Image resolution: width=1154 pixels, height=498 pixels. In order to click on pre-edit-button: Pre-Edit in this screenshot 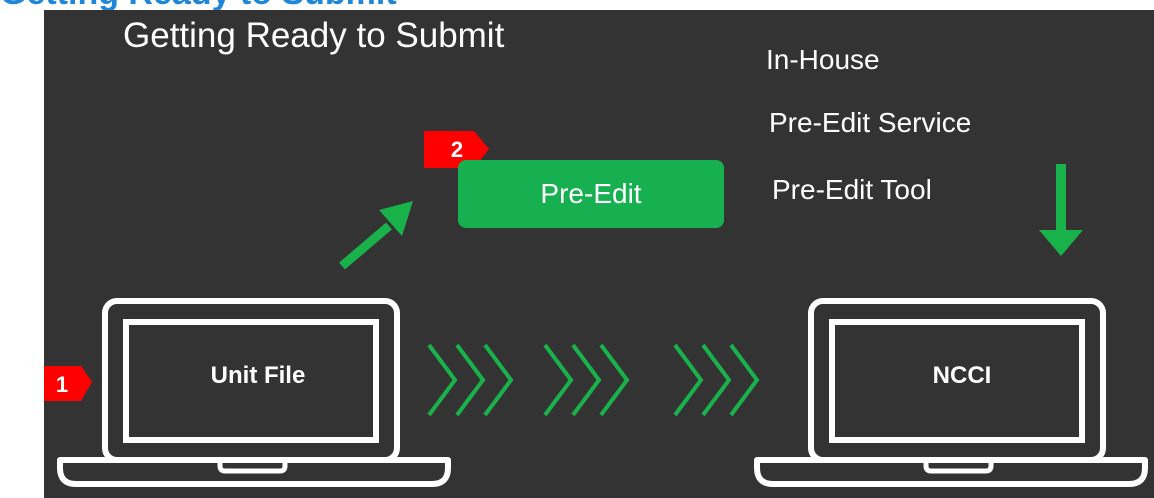, I will do `click(591, 194)`.